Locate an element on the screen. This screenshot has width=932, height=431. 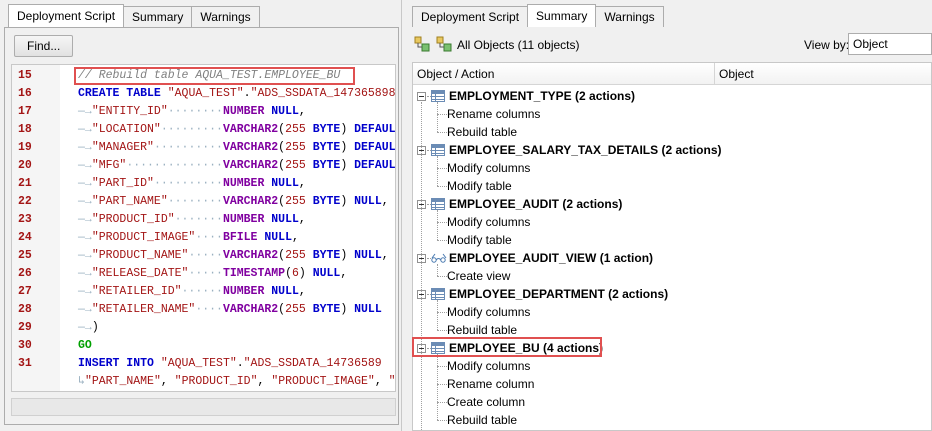
script-line: 17 —→"ENTITY_ID"········NUMBER NULL, is located at coordinates (203, 112).